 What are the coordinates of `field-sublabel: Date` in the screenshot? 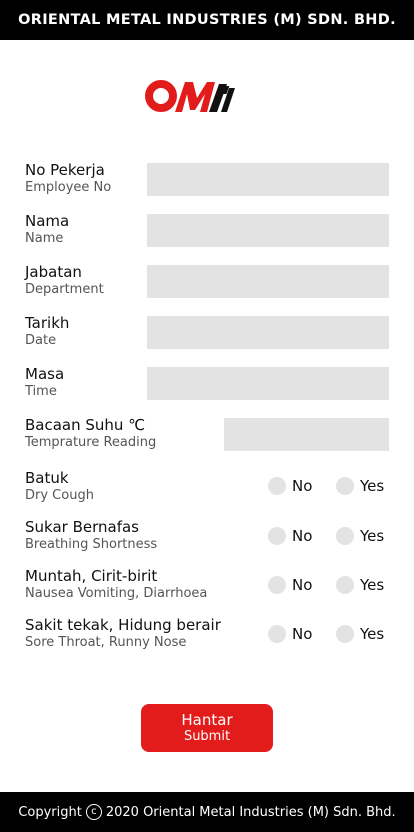 It's located at (41, 340).